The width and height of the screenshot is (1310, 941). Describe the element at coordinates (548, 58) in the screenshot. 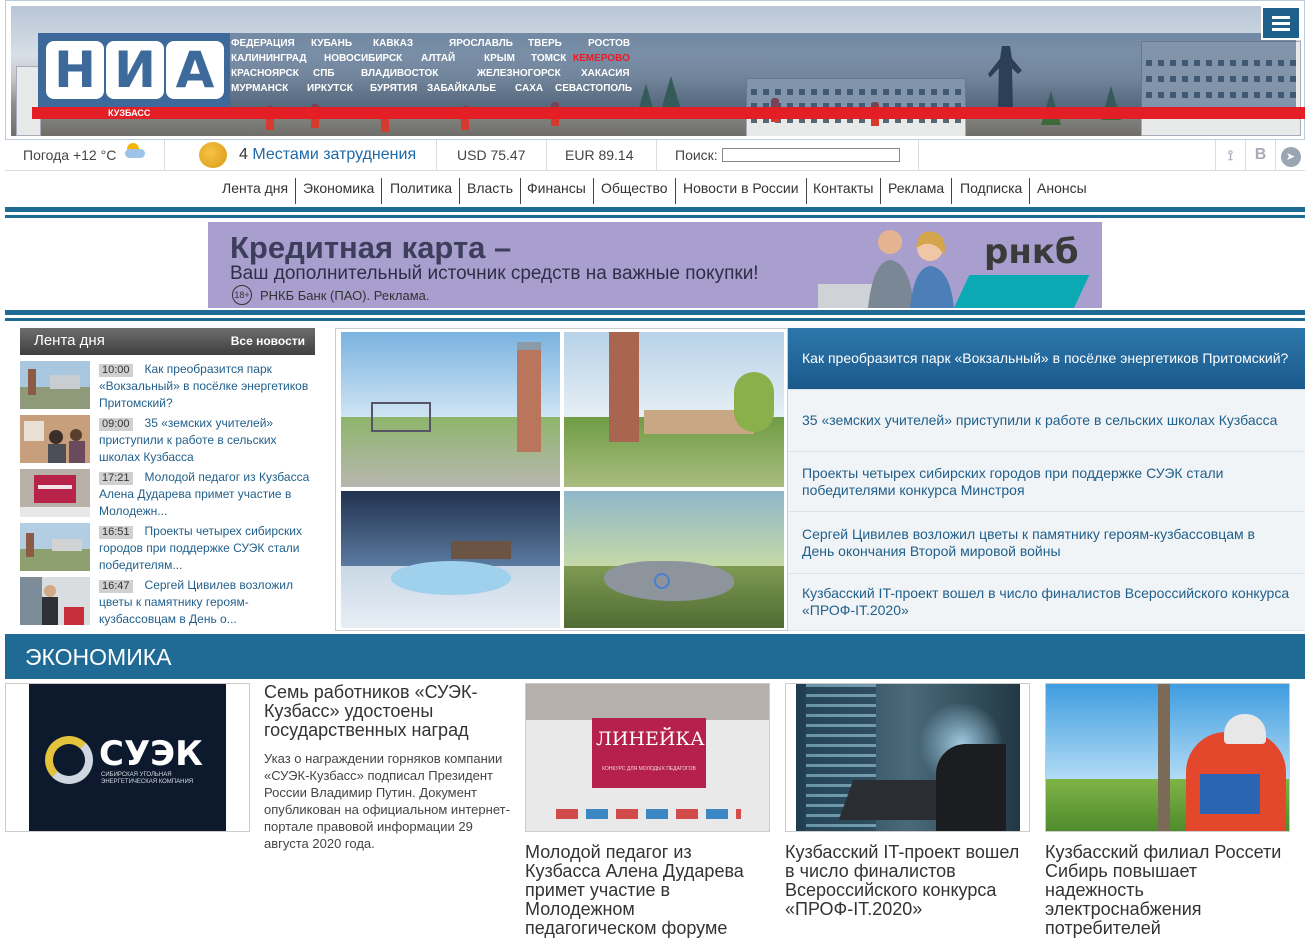

I see `city-link: ТОМСК` at that location.